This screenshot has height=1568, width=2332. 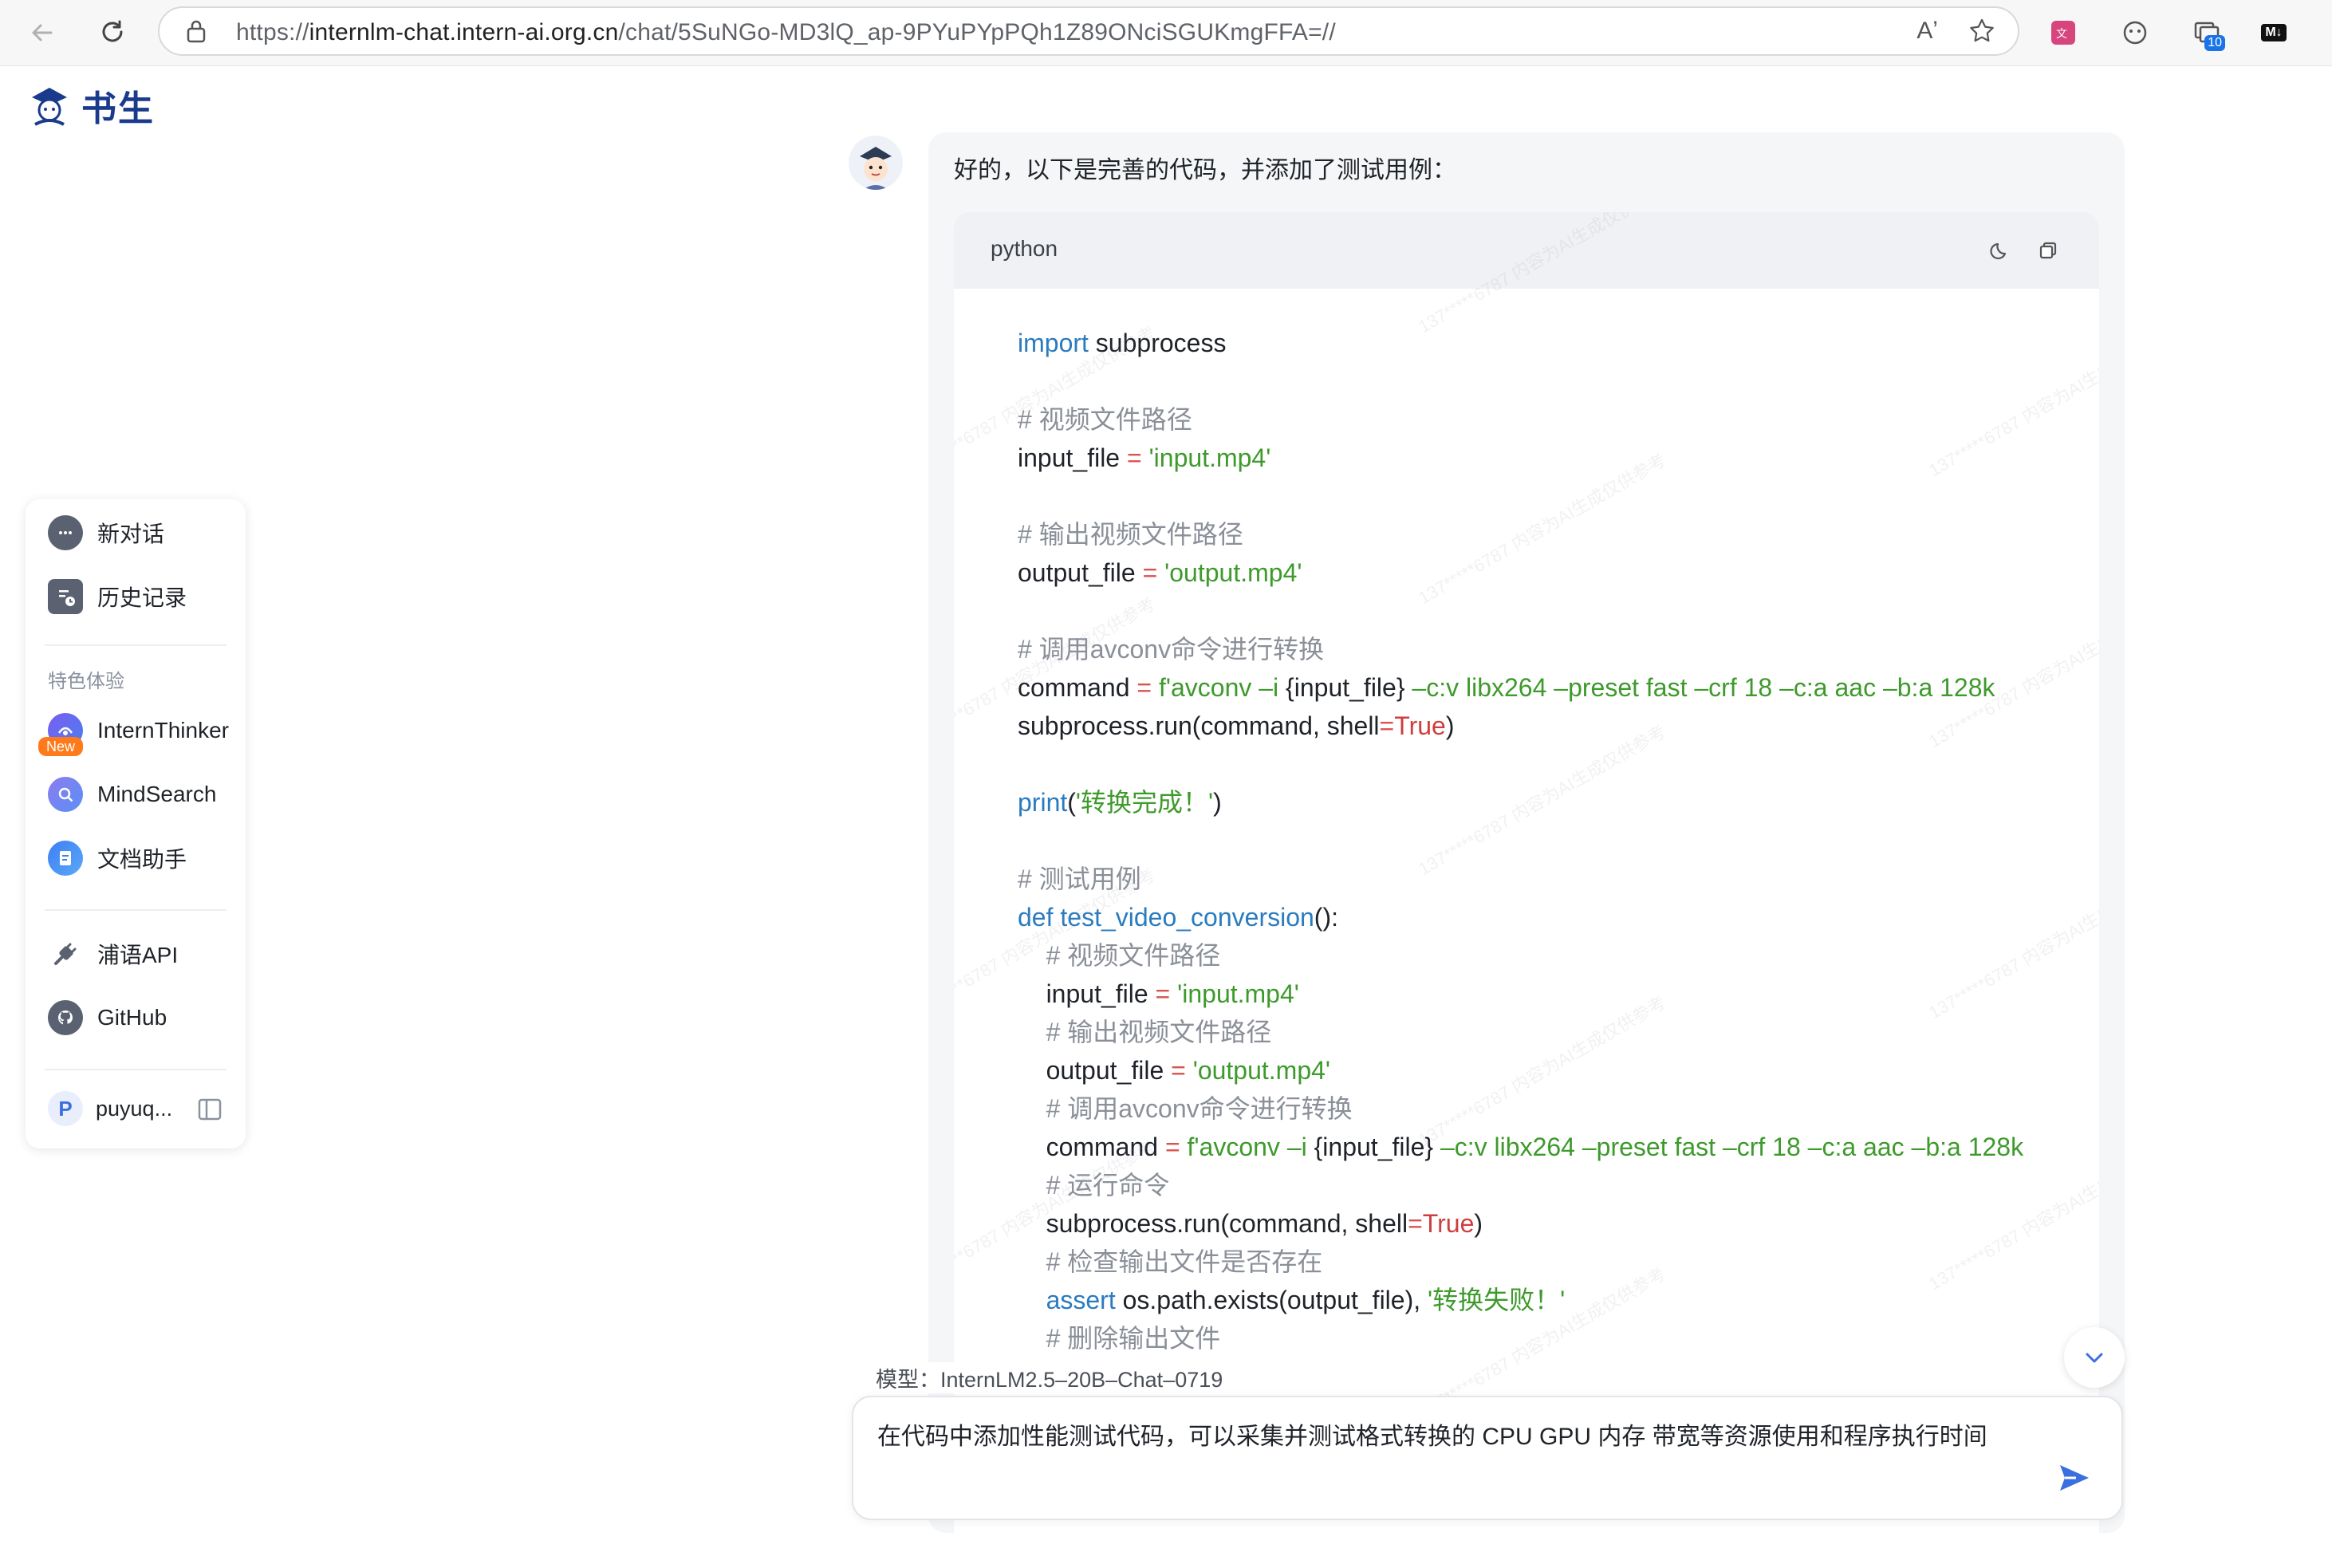 I want to click on code-token: def, so click(x=1036, y=917).